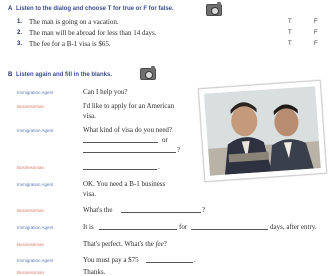 This screenshot has height=276, width=333. I want to click on photo-frame, so click(262, 131).